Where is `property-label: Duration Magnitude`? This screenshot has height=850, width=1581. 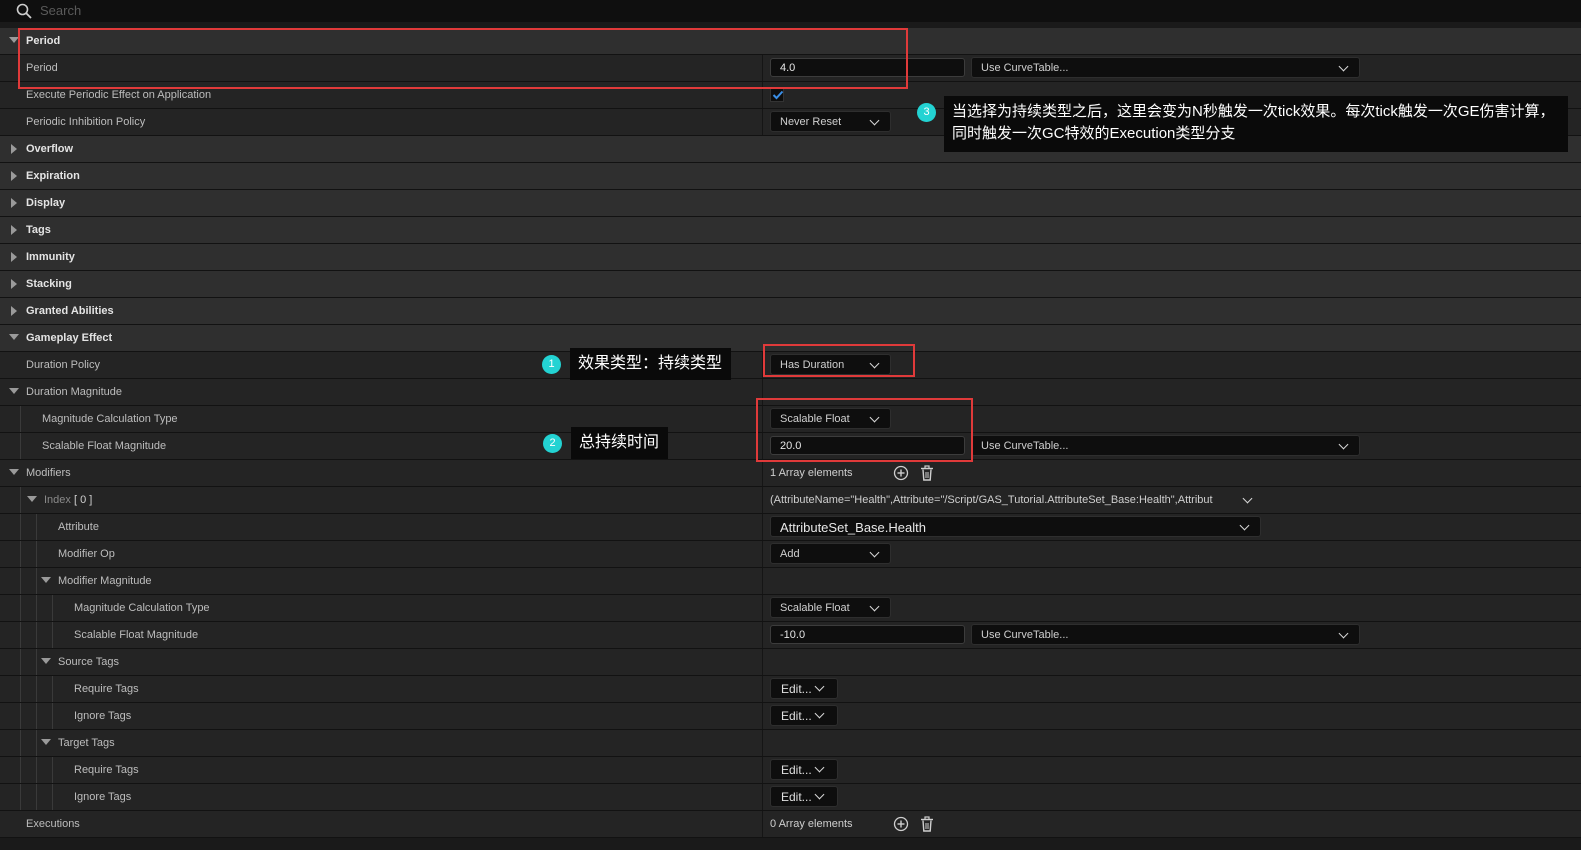
property-label: Duration Magnitude is located at coordinates (74, 392).